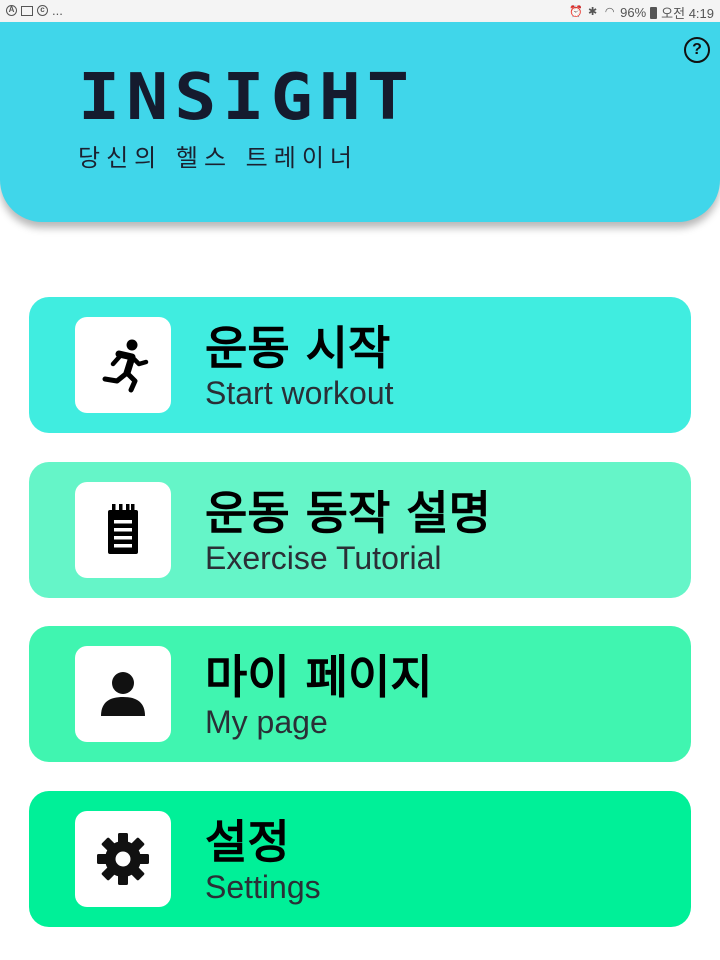 The image size is (720, 960). What do you see at coordinates (348, 513) in the screenshot?
I see `card-title: 운동 동작 설명` at bounding box center [348, 513].